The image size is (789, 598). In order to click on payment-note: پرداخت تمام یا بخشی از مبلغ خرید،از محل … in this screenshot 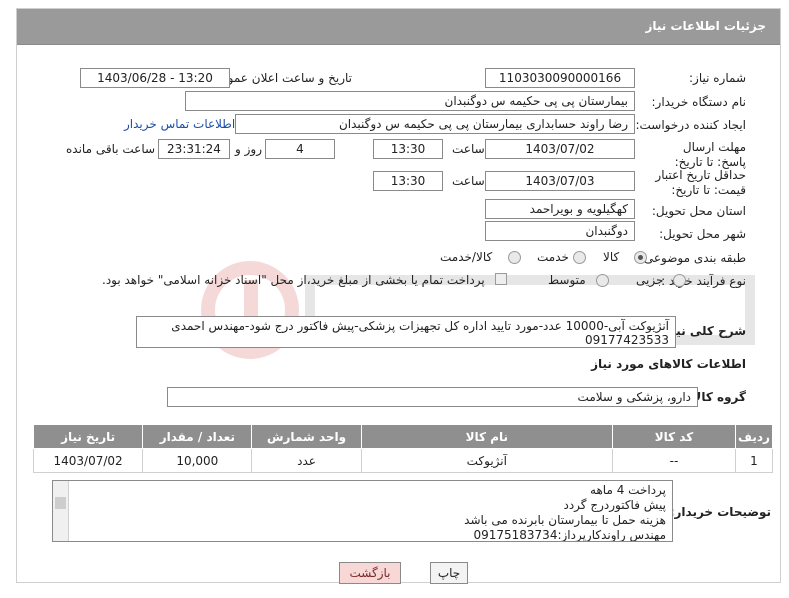, I will do `click(293, 280)`.